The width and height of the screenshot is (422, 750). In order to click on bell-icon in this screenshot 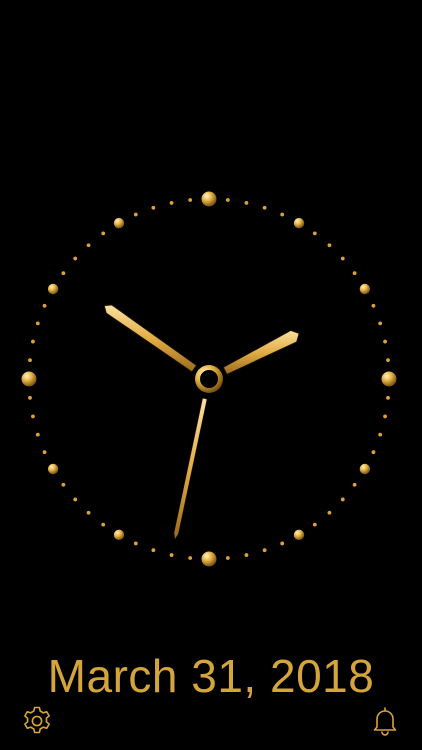, I will do `click(385, 721)`.